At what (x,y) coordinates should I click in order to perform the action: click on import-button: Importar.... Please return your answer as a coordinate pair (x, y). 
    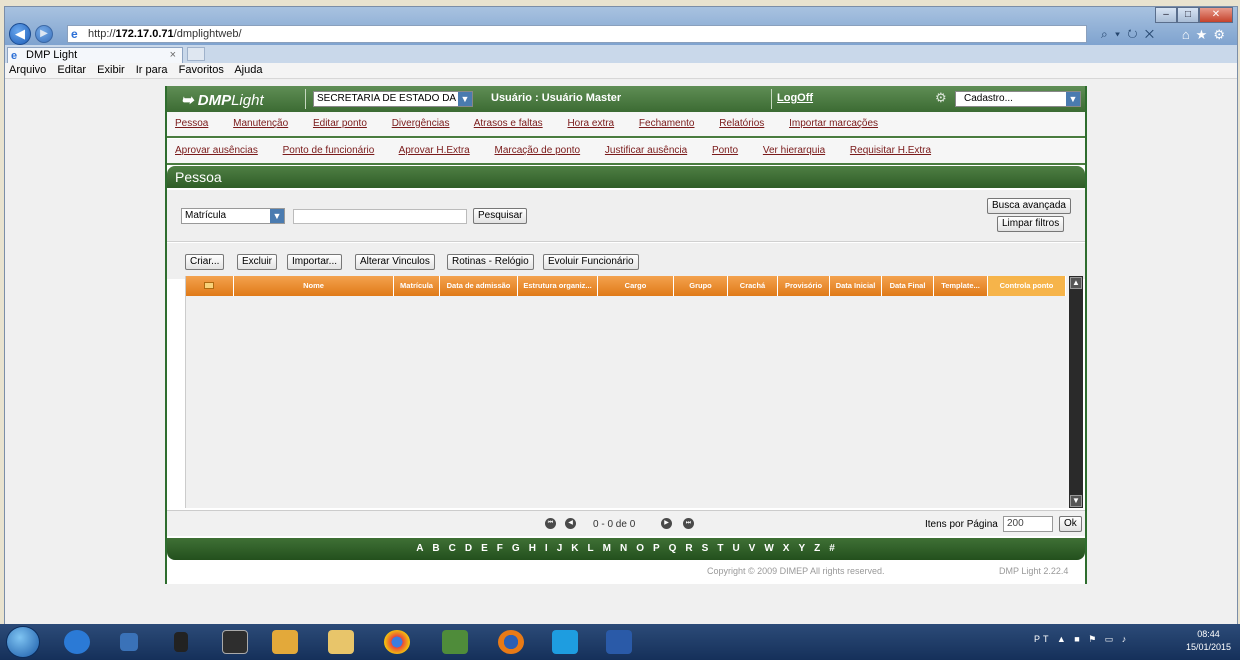
    Looking at the image, I should click on (315, 262).